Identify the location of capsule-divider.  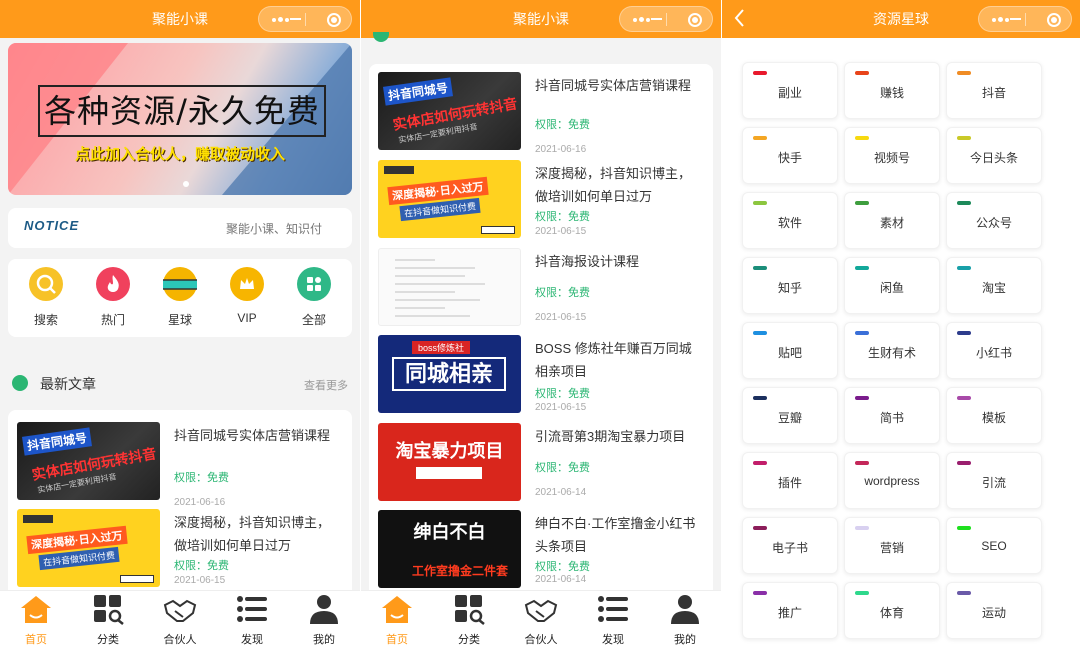
(1025, 19).